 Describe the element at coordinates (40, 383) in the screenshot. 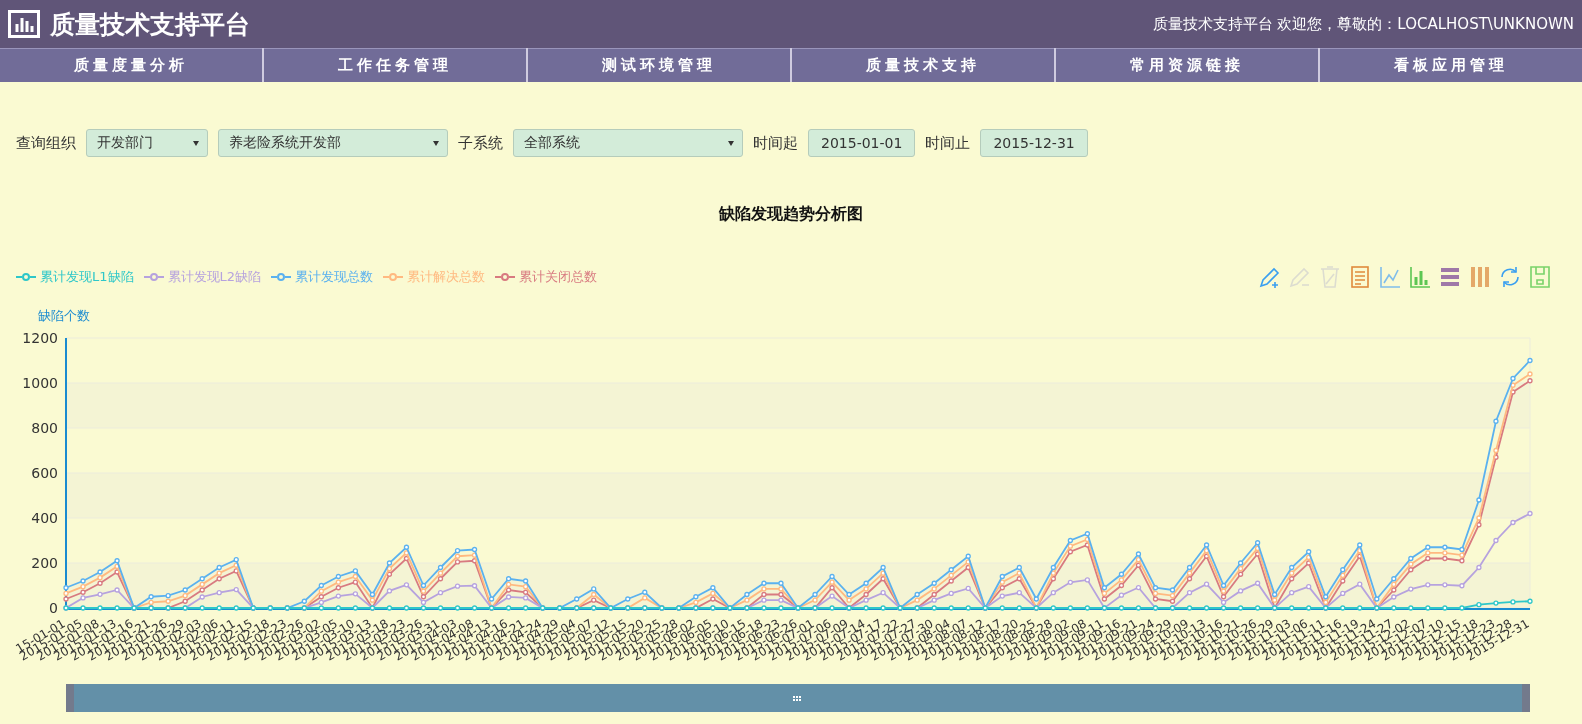

I see `y-tick-label: 1000` at that location.